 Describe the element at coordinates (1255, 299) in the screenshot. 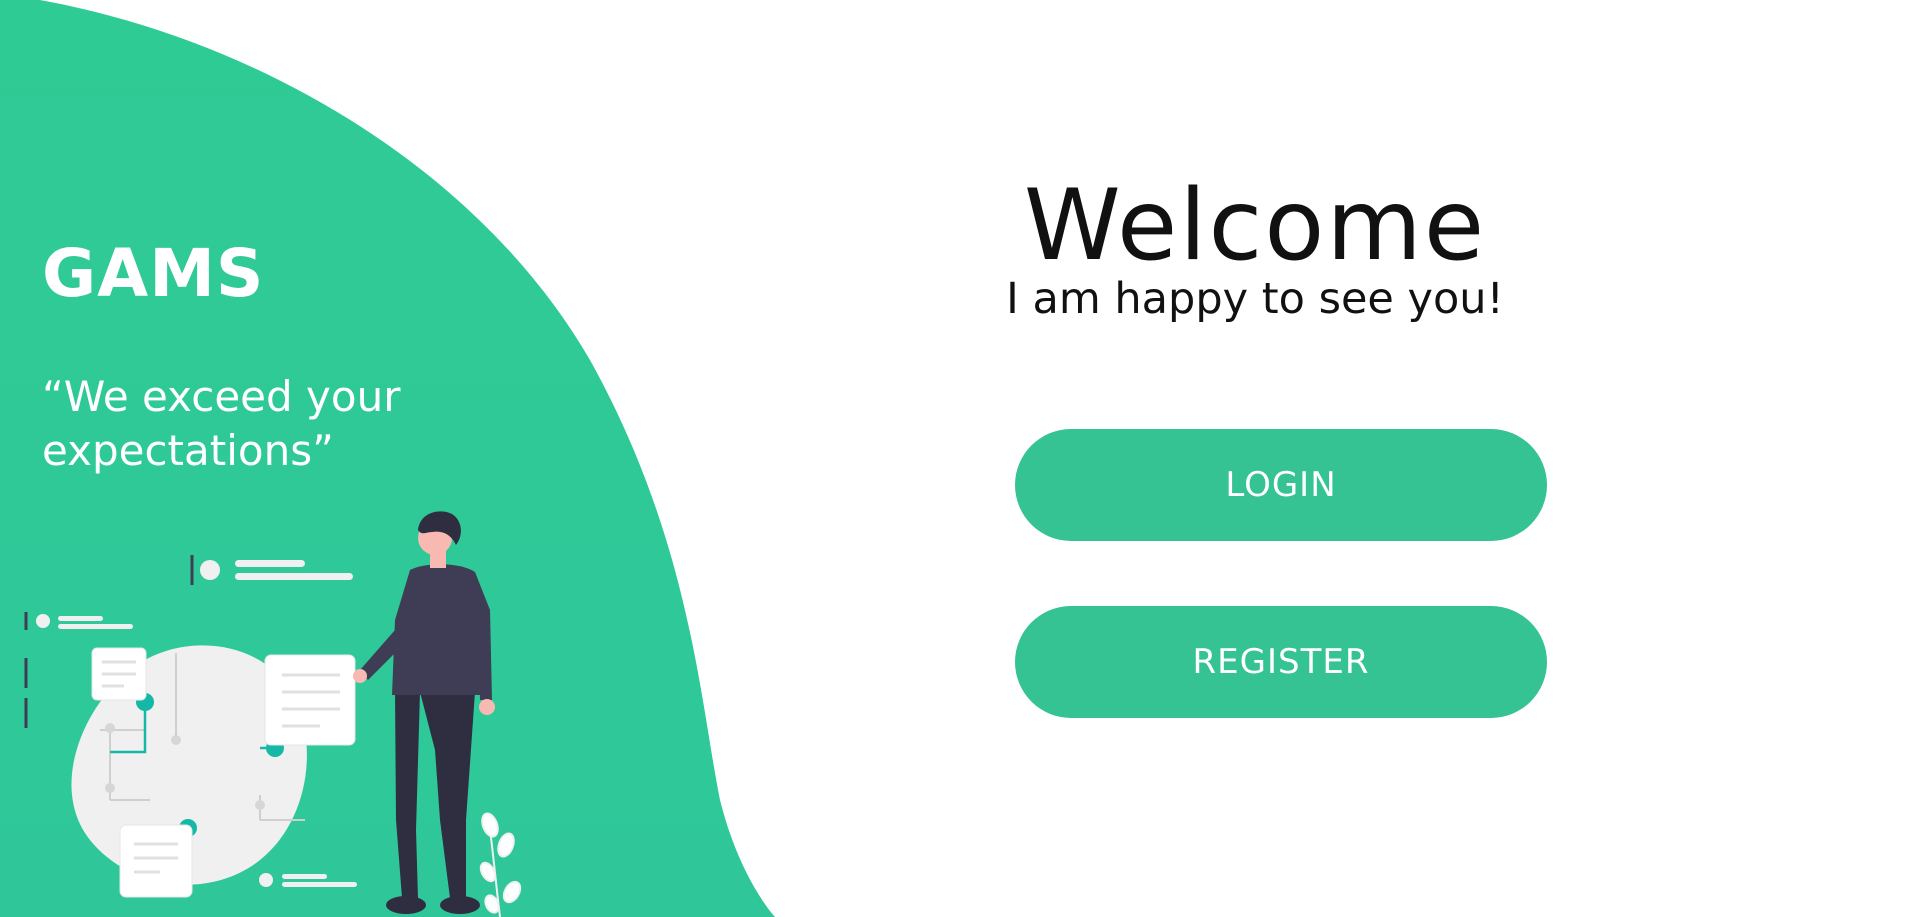

I see `welcome-subtitle: I am happy to see you!` at that location.